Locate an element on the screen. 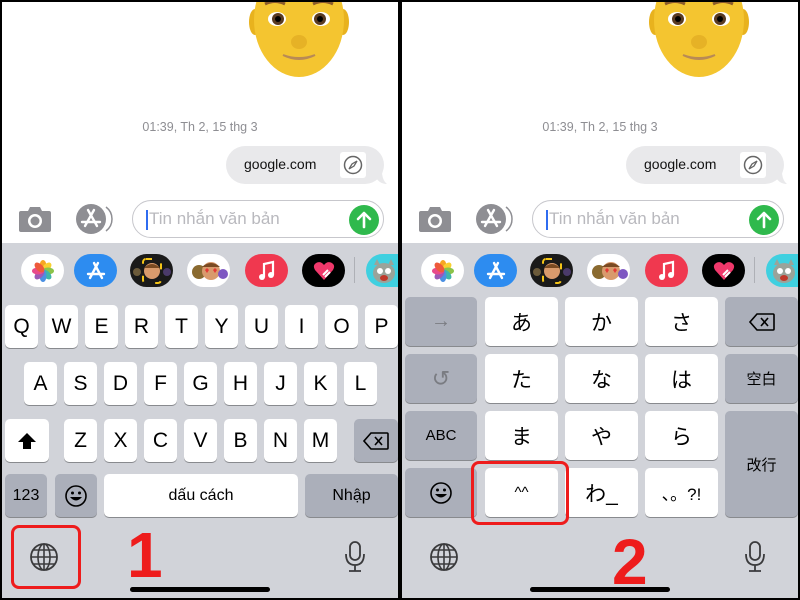 The image size is (800, 600). key-o: O is located at coordinates (341, 326).